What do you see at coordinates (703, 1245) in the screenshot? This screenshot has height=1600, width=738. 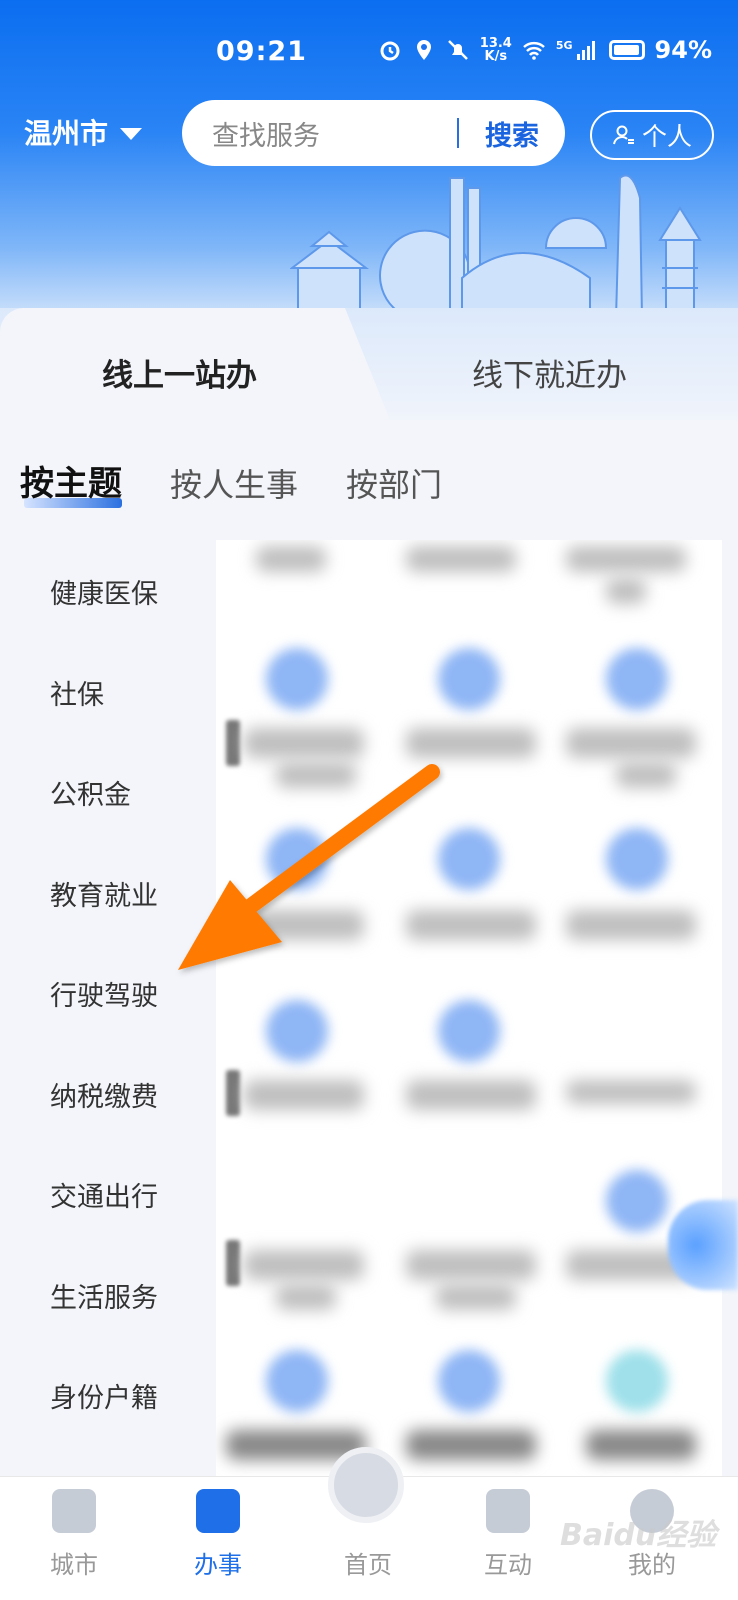 I see `floating-assistant-button` at bounding box center [703, 1245].